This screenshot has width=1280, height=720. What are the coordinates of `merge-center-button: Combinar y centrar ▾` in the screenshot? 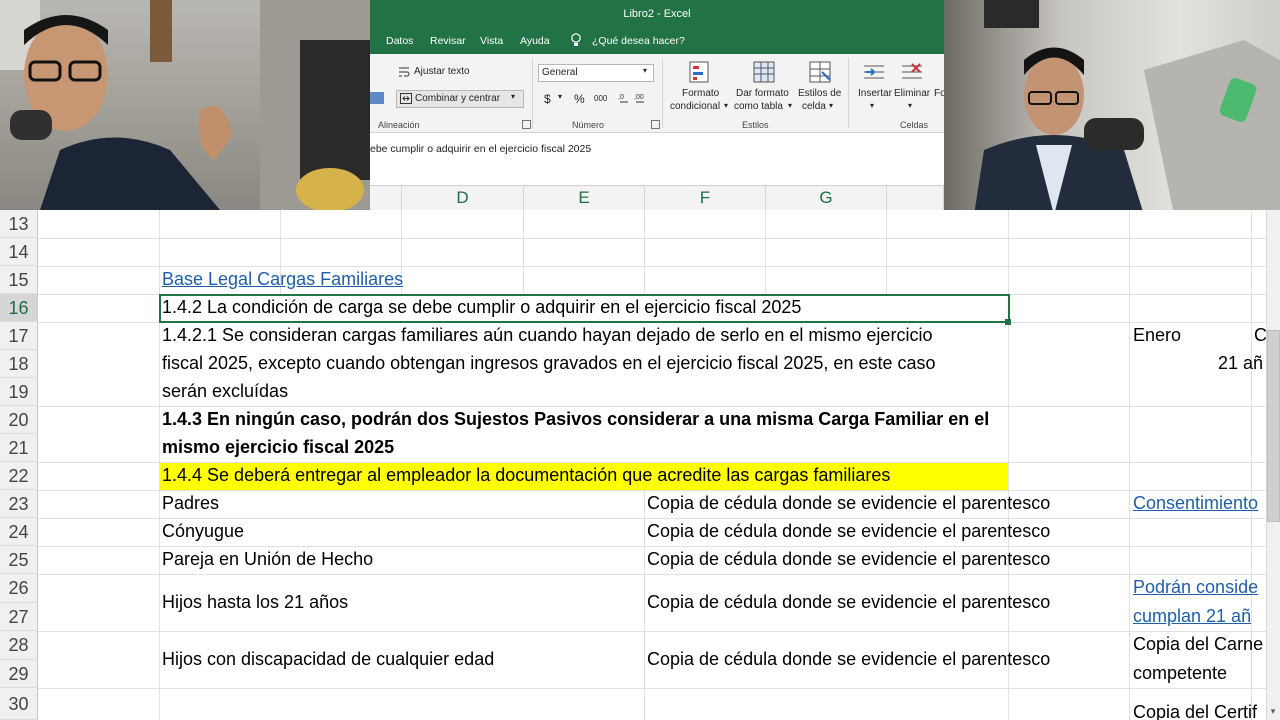 It's located at (460, 99).